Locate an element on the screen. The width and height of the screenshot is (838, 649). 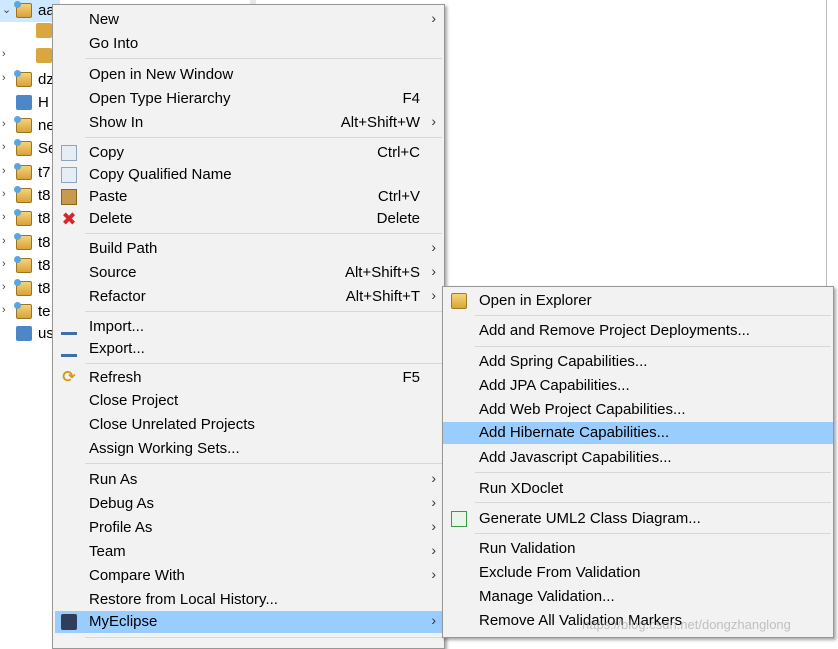
shortcut-label: Ctrl+V is located at coordinates (398, 196).